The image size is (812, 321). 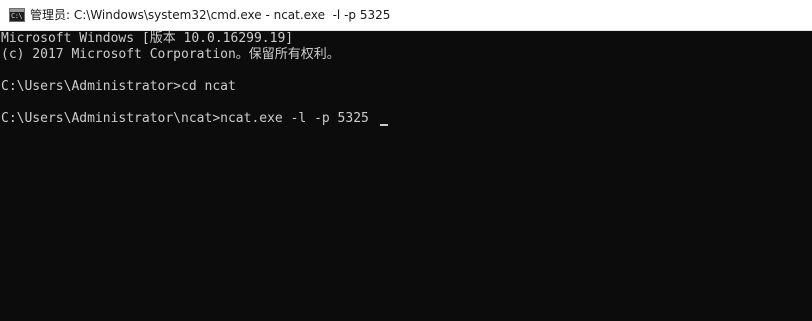 What do you see at coordinates (118, 86) in the screenshot?
I see `console-line-cd-command: C:\Users\Administrator>cd ncat` at bounding box center [118, 86].